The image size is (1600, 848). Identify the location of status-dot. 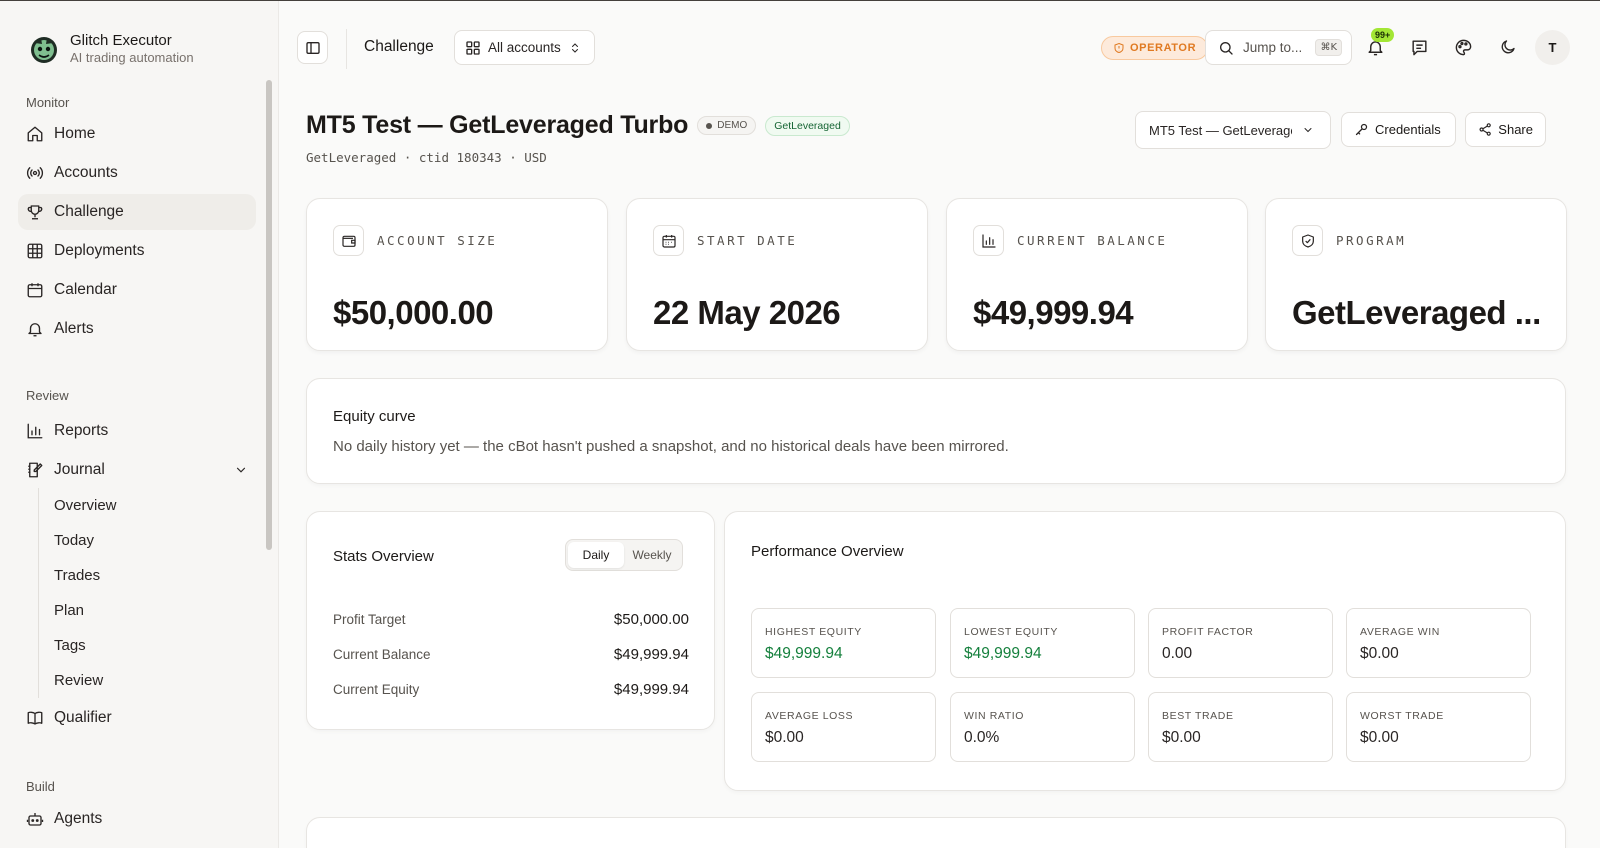
(709, 125).